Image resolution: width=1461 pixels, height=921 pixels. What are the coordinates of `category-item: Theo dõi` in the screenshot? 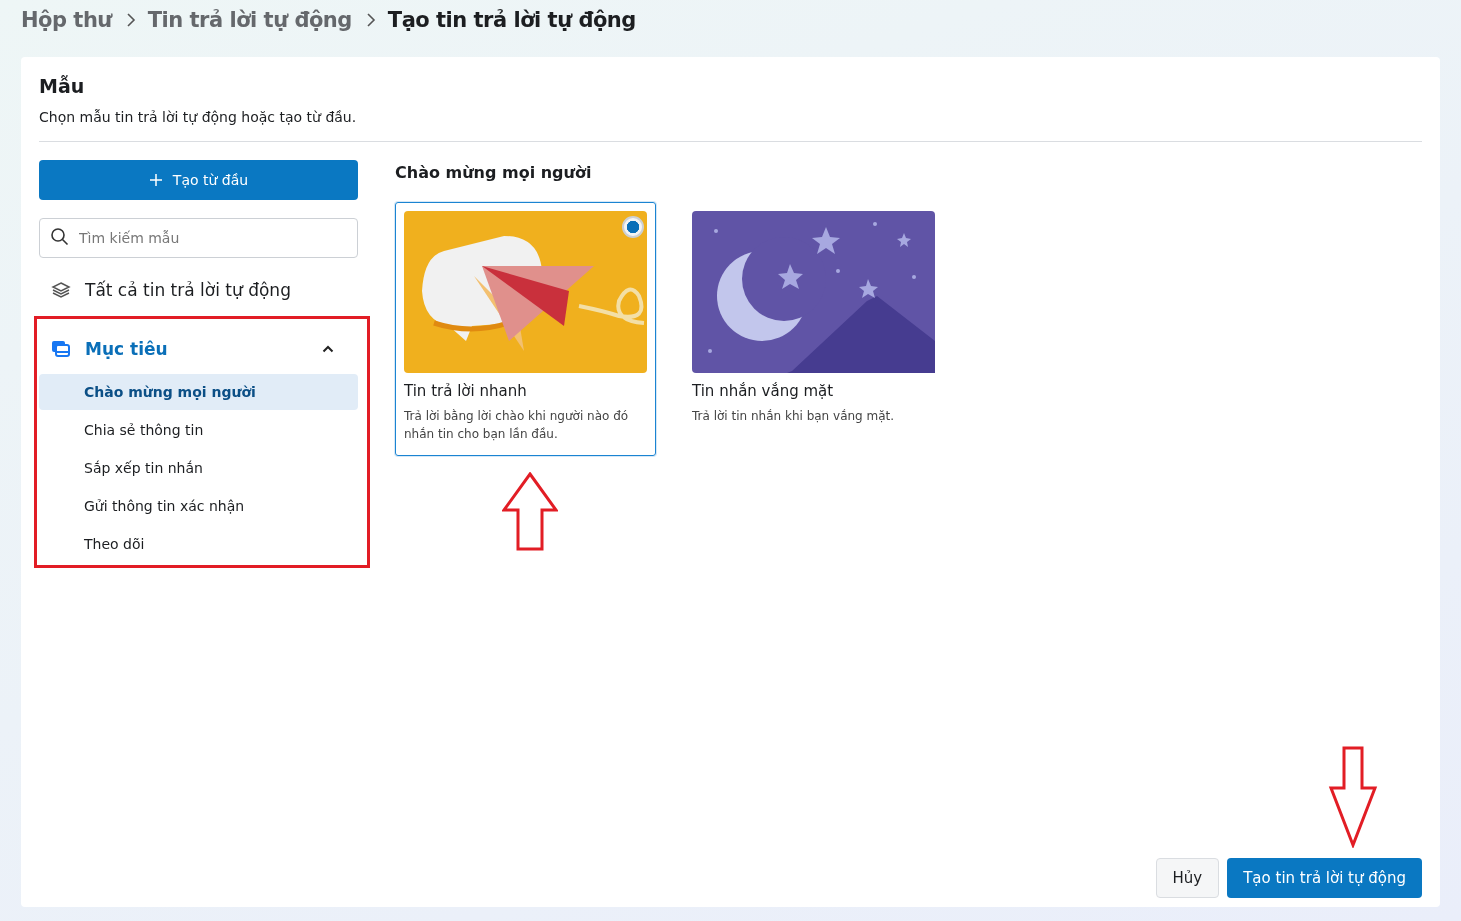 It's located at (198, 544).